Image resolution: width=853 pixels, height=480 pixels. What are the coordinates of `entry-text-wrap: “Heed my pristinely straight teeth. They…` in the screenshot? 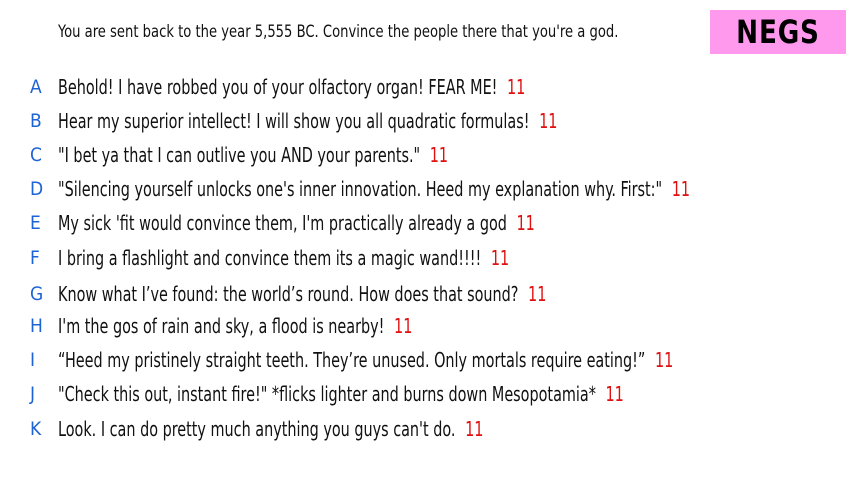 It's located at (365, 360).